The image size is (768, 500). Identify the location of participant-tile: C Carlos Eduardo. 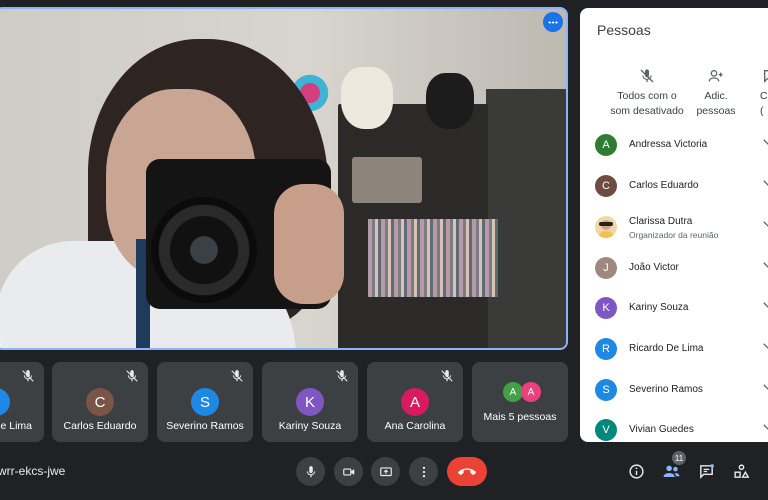
(100, 402).